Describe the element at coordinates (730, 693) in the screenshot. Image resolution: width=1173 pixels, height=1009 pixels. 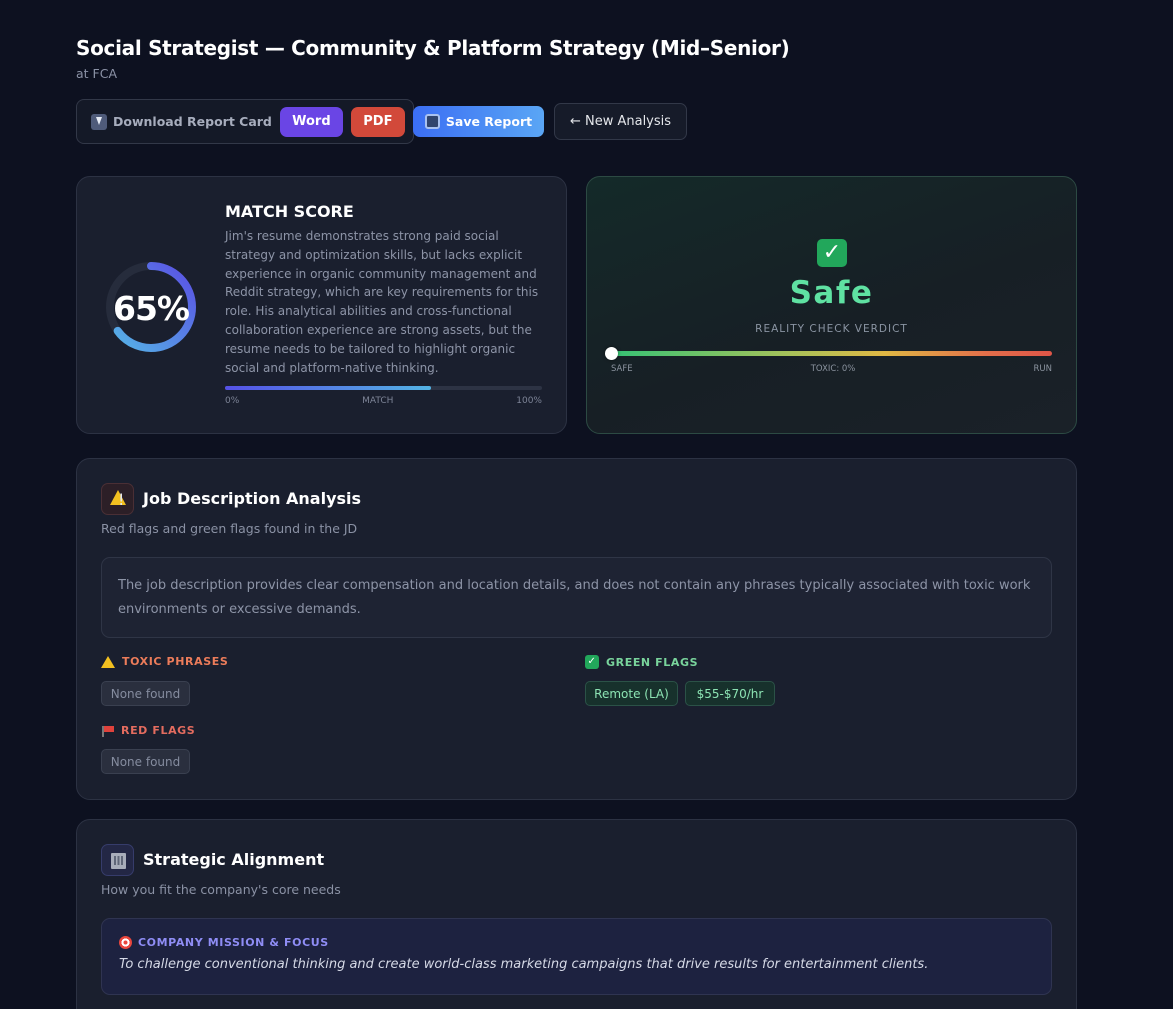
I see `green-flag-chip: $55-$70/hr` at that location.